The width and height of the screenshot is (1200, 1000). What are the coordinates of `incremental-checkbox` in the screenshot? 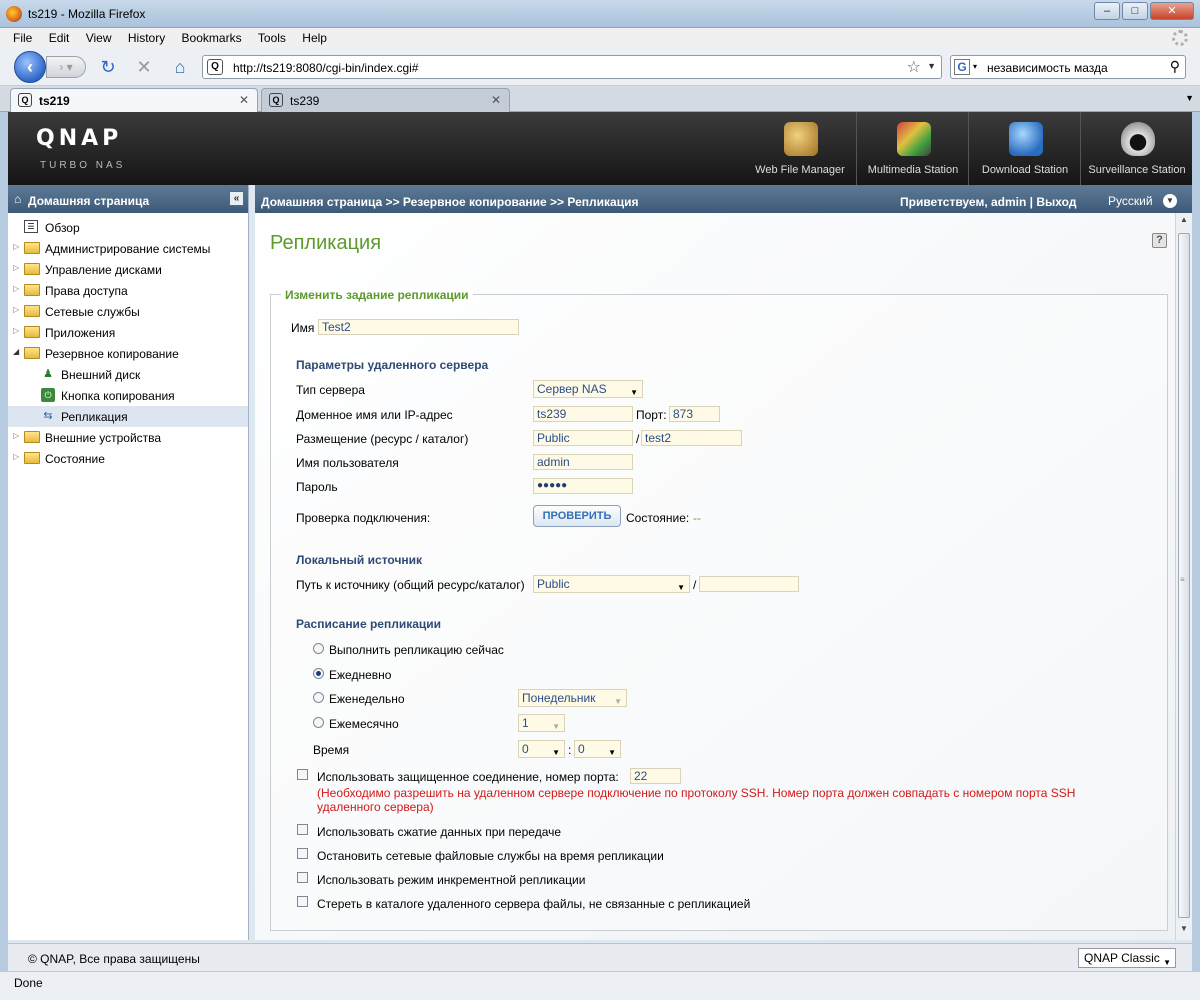 It's located at (302, 877).